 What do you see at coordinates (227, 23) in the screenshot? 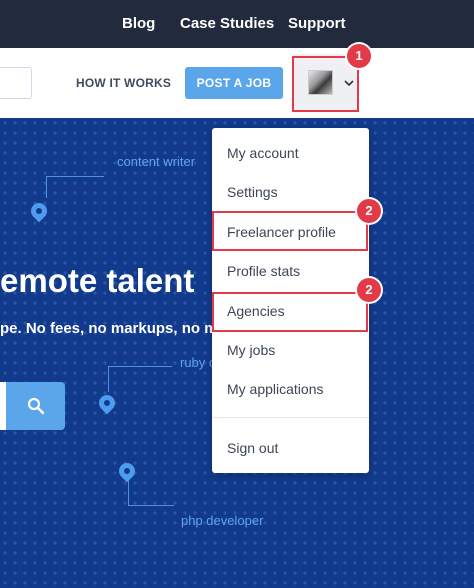
I see `nav-link-case-studies: Case Studies` at bounding box center [227, 23].